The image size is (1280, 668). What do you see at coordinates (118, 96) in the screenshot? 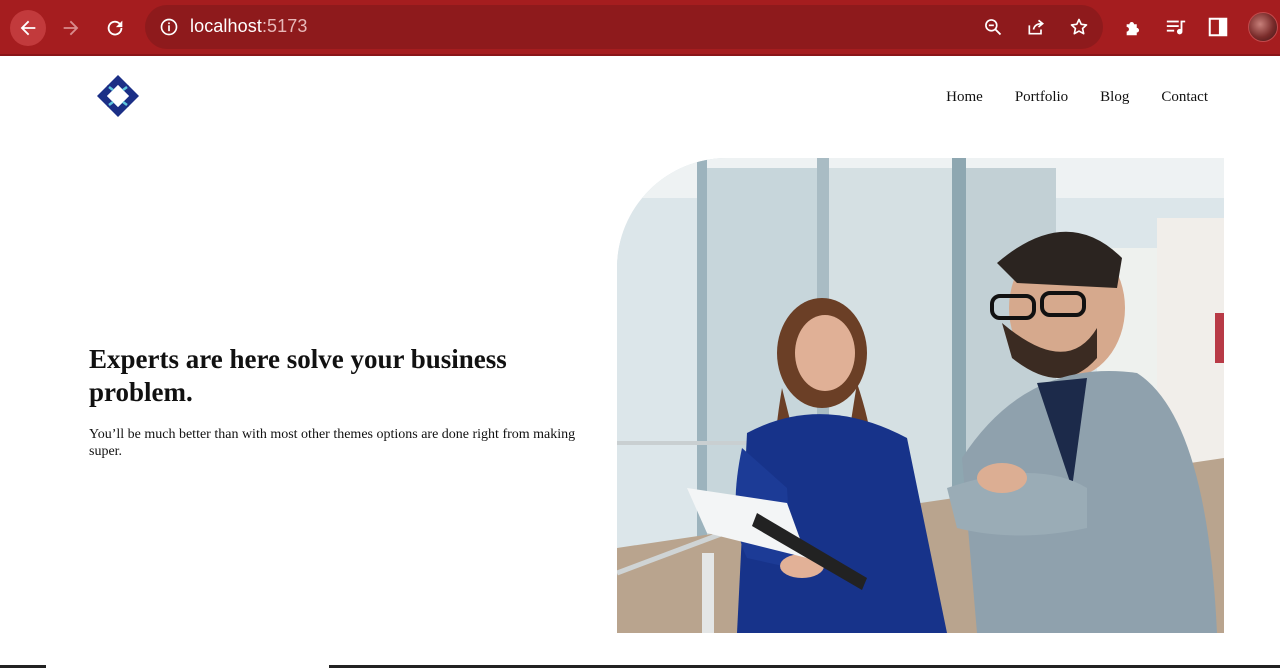
I see `logo-icon` at bounding box center [118, 96].